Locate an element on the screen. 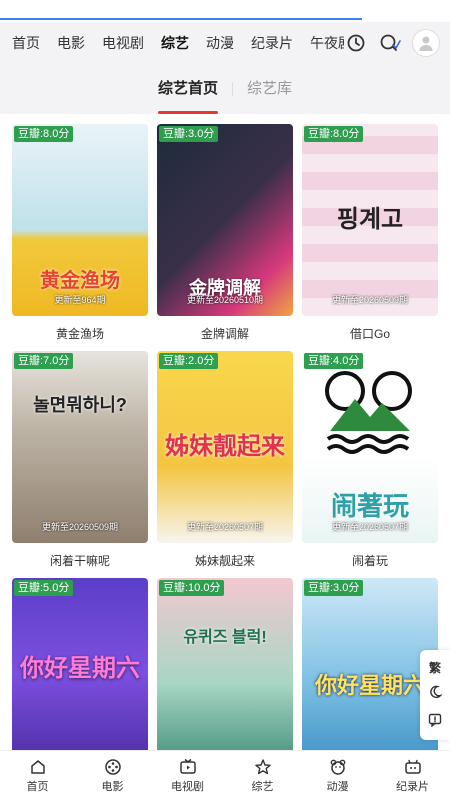  poster-title-art: 闹著玩 is located at coordinates (369, 506).